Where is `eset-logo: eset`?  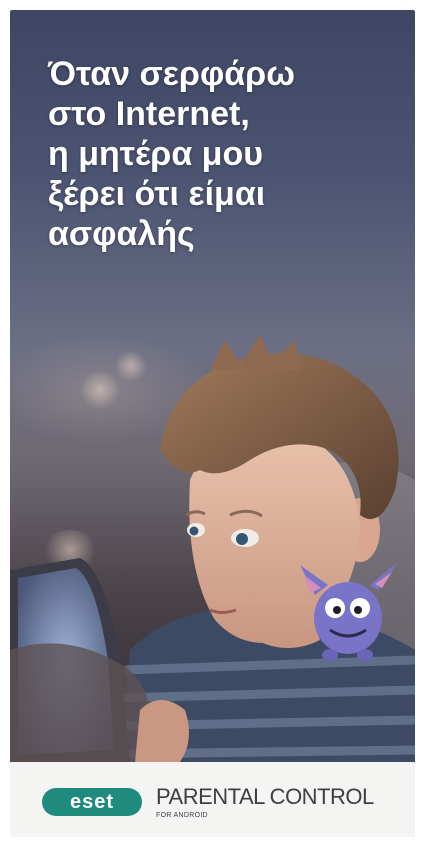 eset-logo: eset is located at coordinates (92, 802).